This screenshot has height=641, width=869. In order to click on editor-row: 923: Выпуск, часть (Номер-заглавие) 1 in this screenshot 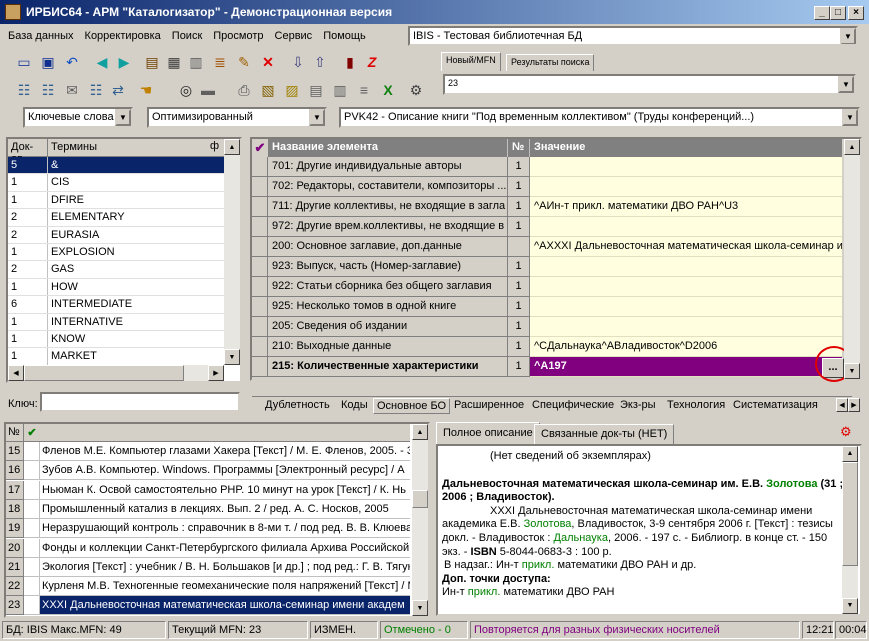, I will do `click(547, 267)`.